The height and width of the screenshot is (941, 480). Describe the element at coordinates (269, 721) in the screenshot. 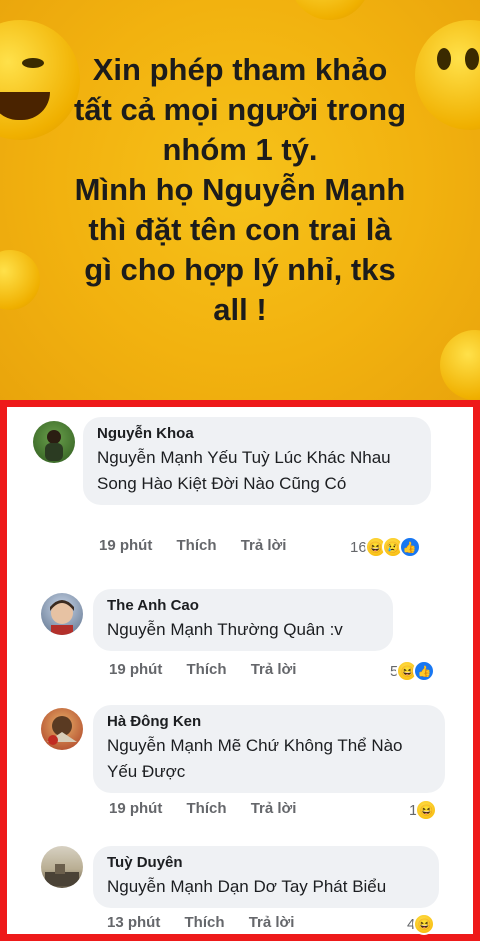

I see `comment-author: Hà Đông Ken` at that location.